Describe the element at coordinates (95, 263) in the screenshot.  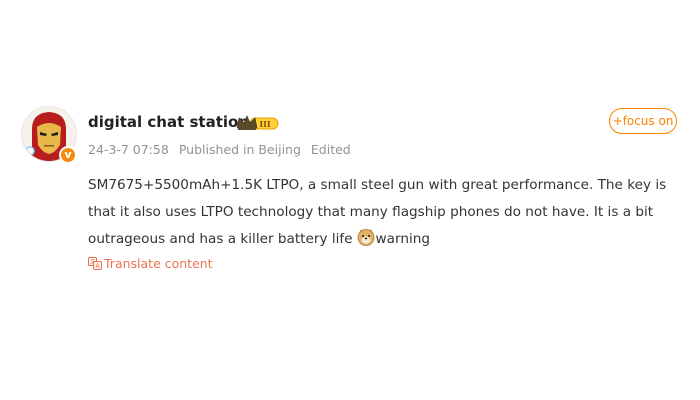
I see `translate-icon: 文 A` at that location.